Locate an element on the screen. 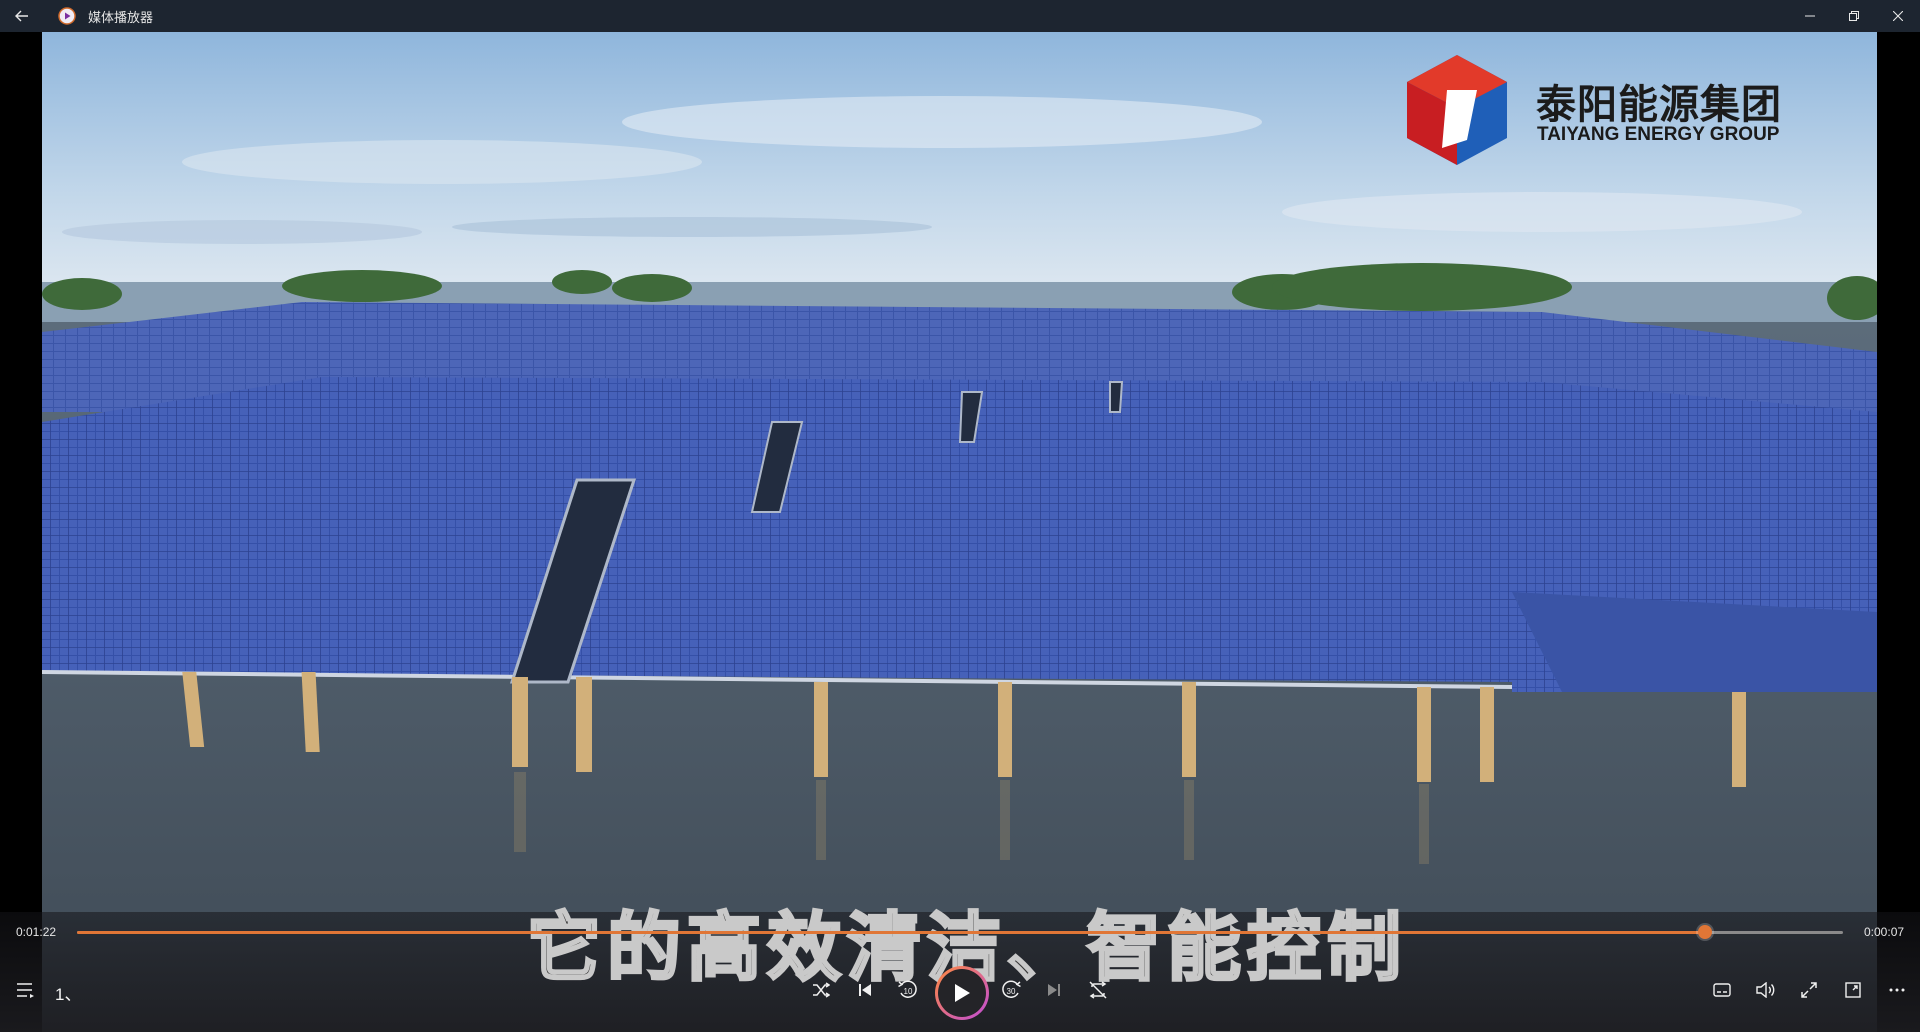 Image resolution: width=1920 pixels, height=1032 pixels. volume-icon is located at coordinates (1765, 990).